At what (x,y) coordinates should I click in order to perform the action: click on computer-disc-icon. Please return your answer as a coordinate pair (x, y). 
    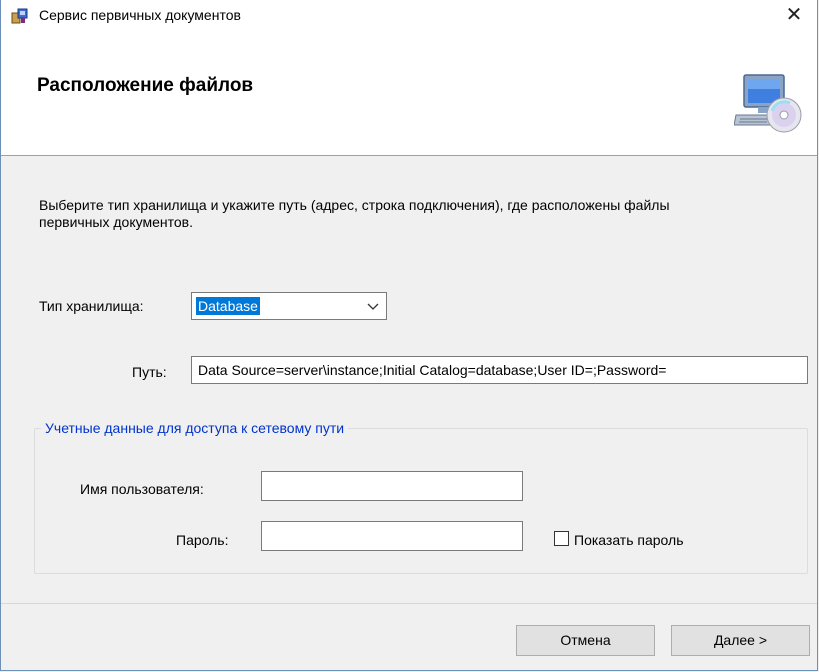
    Looking at the image, I should click on (768, 103).